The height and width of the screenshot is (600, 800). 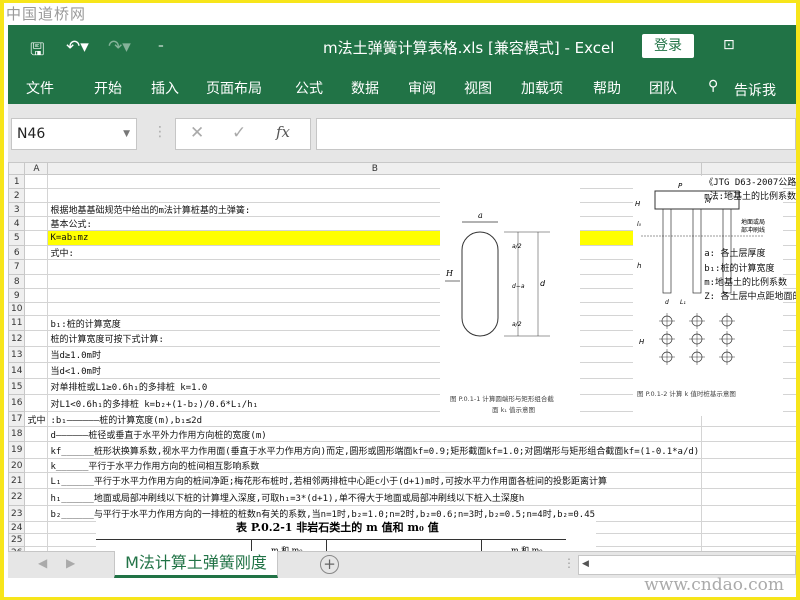 What do you see at coordinates (70, 563) in the screenshot?
I see `next-sheet-icon: ▶` at bounding box center [70, 563].